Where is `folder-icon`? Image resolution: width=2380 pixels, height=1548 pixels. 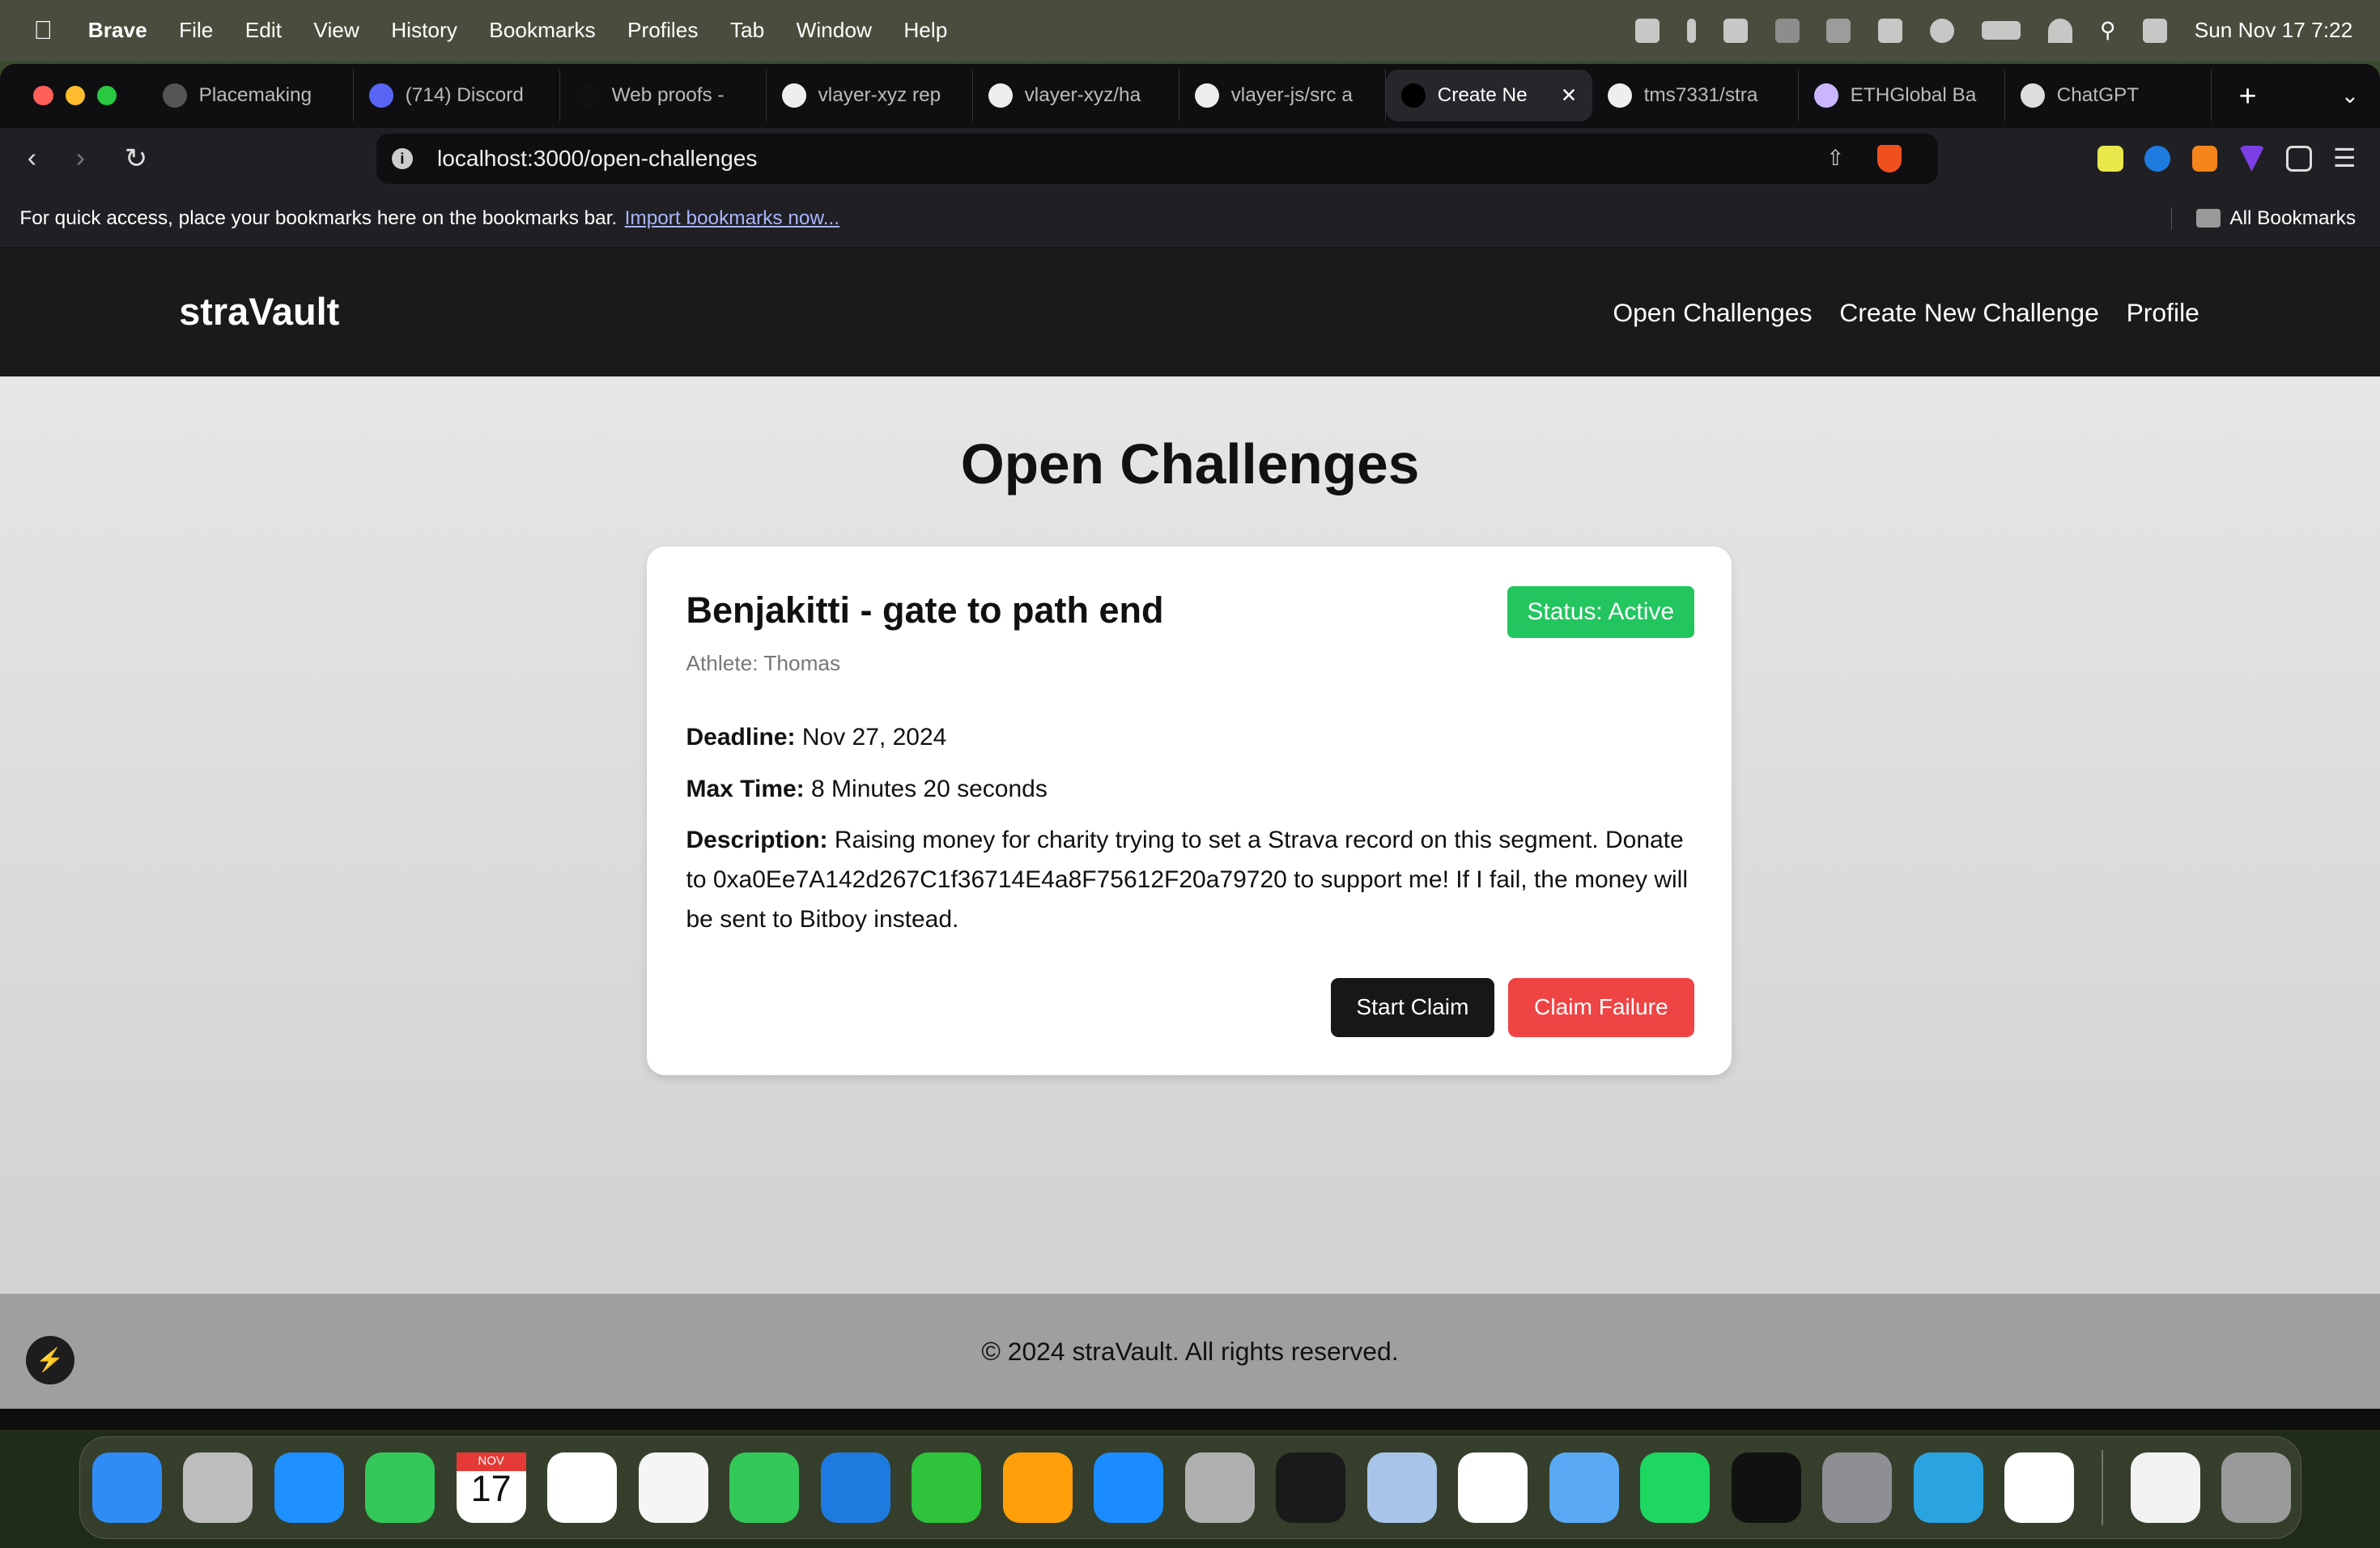 folder-icon is located at coordinates (2209, 219).